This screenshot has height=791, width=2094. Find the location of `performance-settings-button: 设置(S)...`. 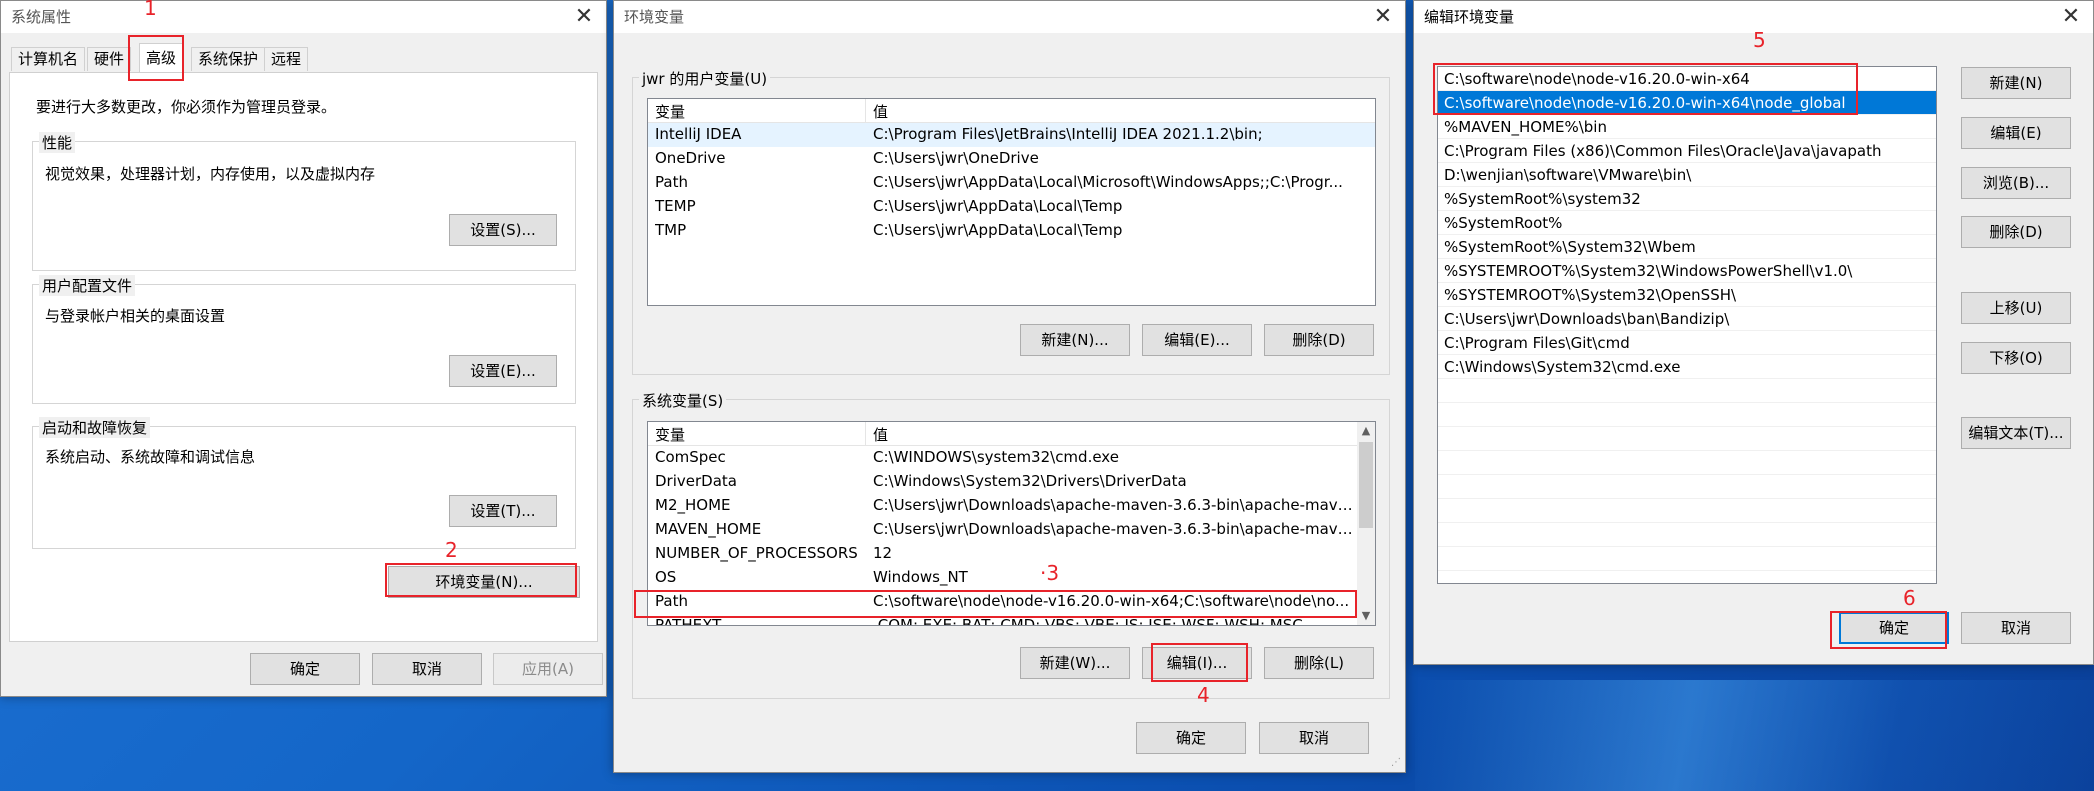

performance-settings-button: 设置(S)... is located at coordinates (503, 230).